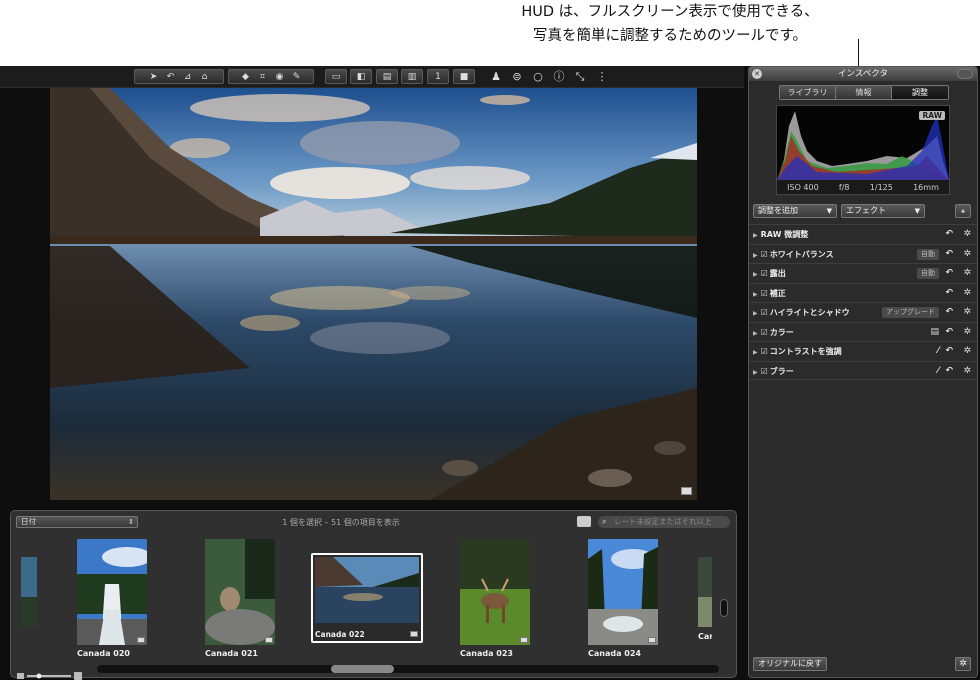 The height and width of the screenshot is (684, 980). I want to click on viewer-mode-button: ▭, so click(336, 76).